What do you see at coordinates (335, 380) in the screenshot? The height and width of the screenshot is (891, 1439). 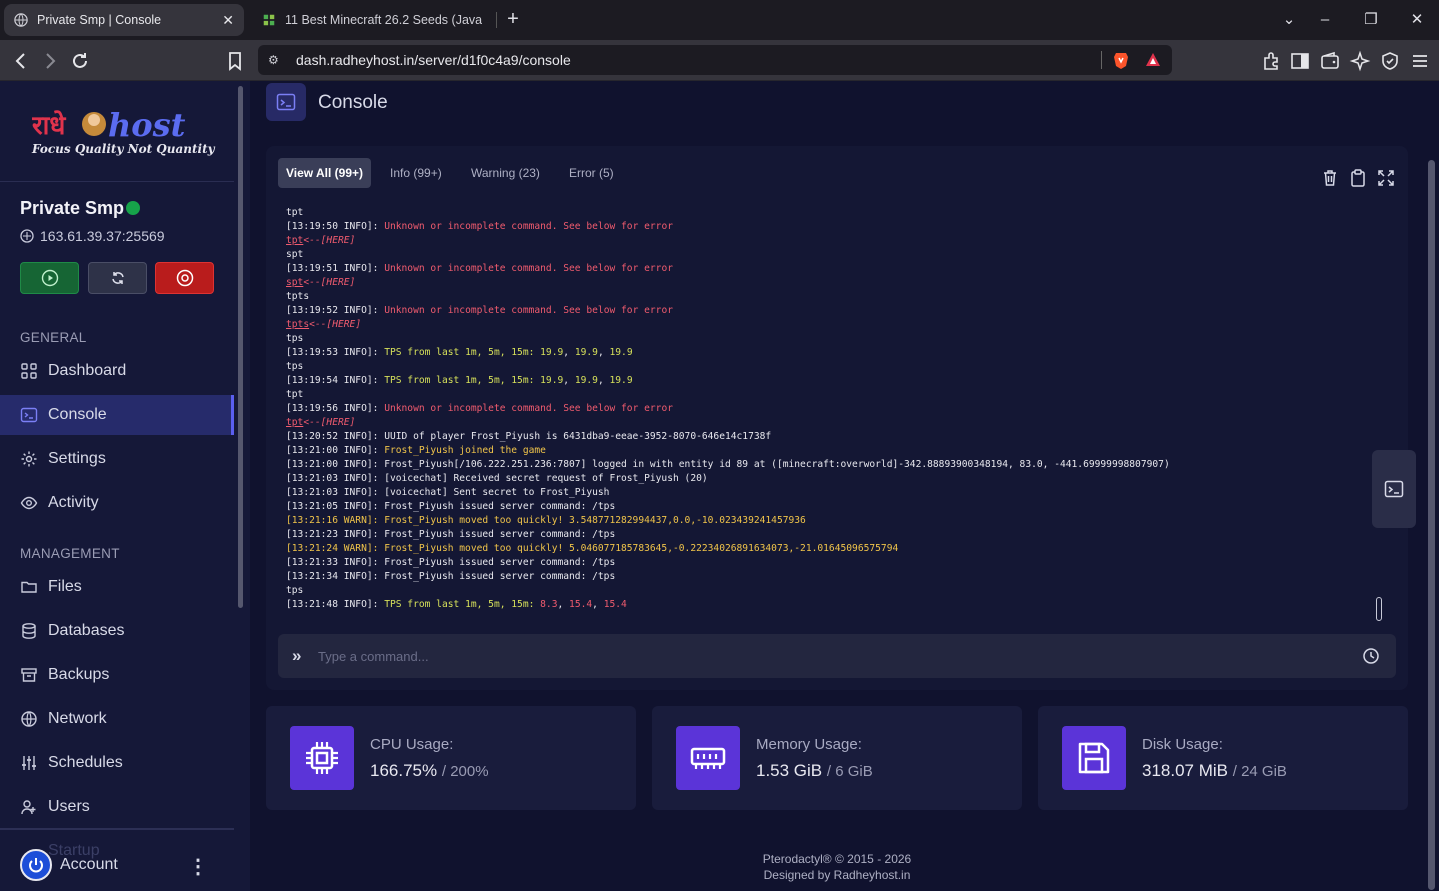 I see `console-segment: [13:19:54 INFO]:` at bounding box center [335, 380].